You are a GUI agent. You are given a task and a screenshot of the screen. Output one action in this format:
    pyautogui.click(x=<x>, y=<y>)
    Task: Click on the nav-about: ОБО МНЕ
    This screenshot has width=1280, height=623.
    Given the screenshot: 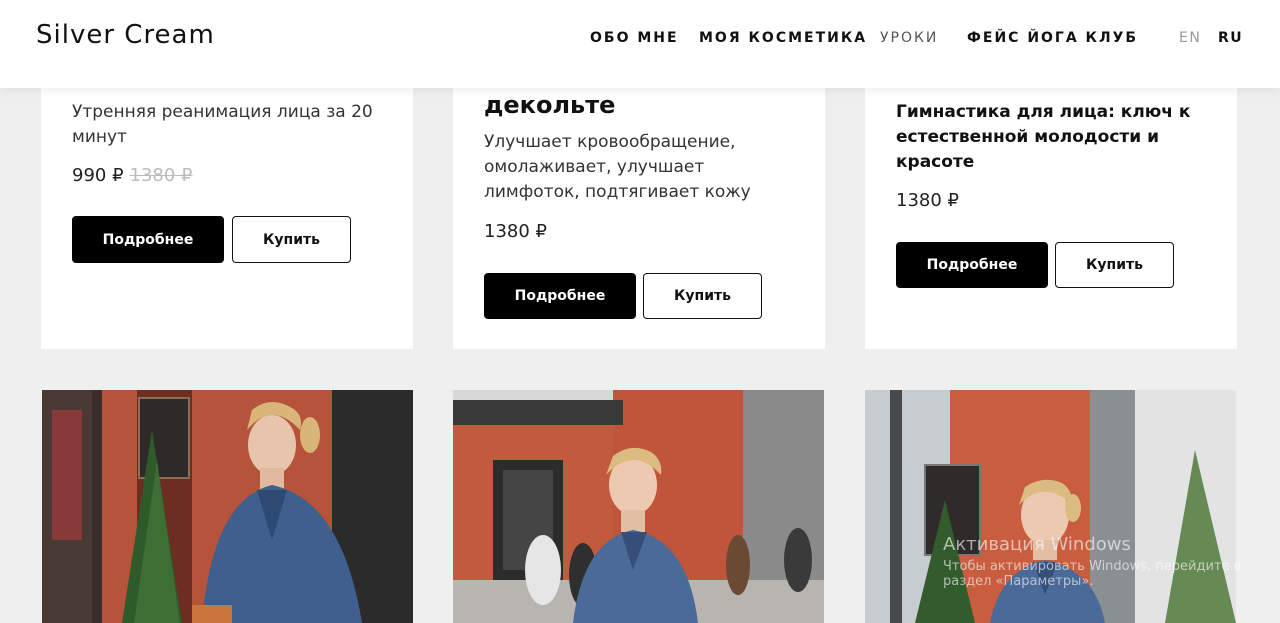 What is the action you would take?
    pyautogui.click(x=634, y=38)
    